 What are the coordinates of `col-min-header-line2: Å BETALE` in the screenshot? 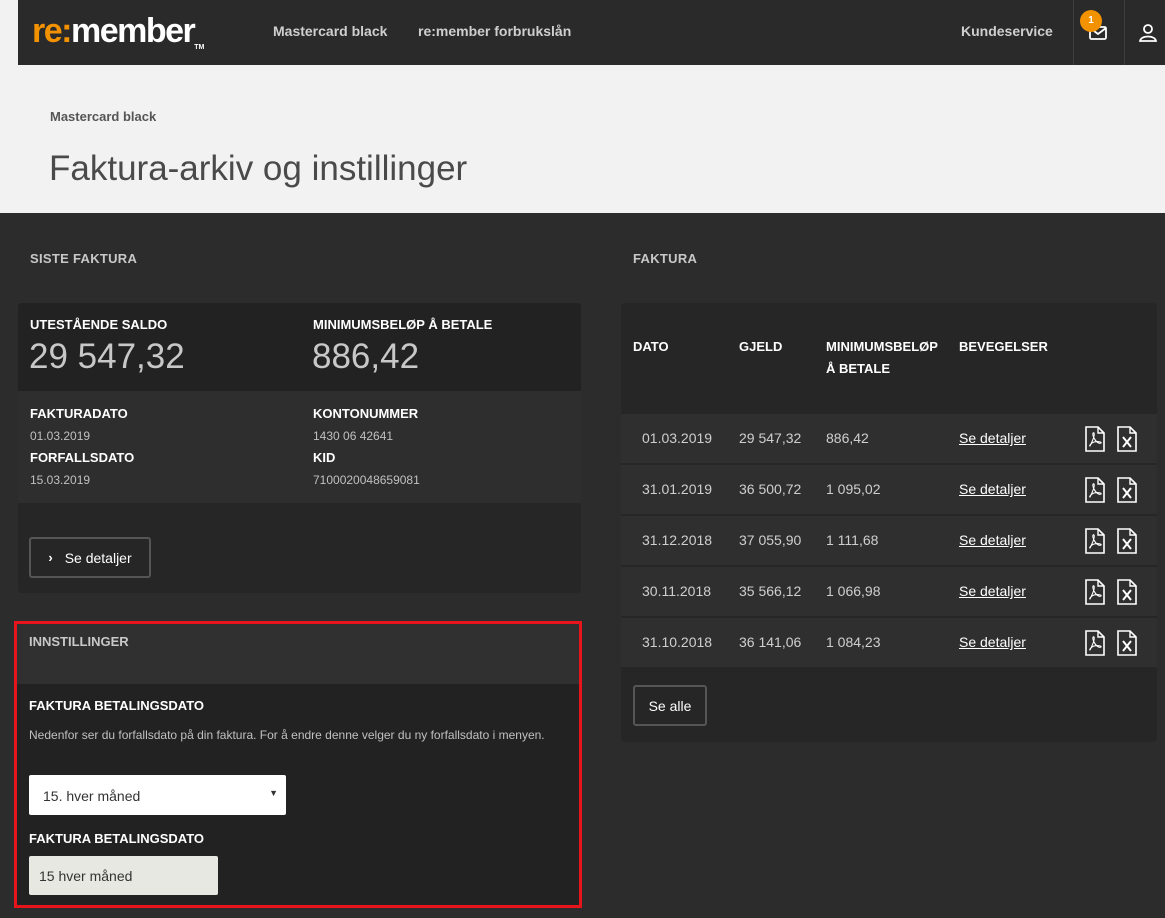 It's located at (858, 368).